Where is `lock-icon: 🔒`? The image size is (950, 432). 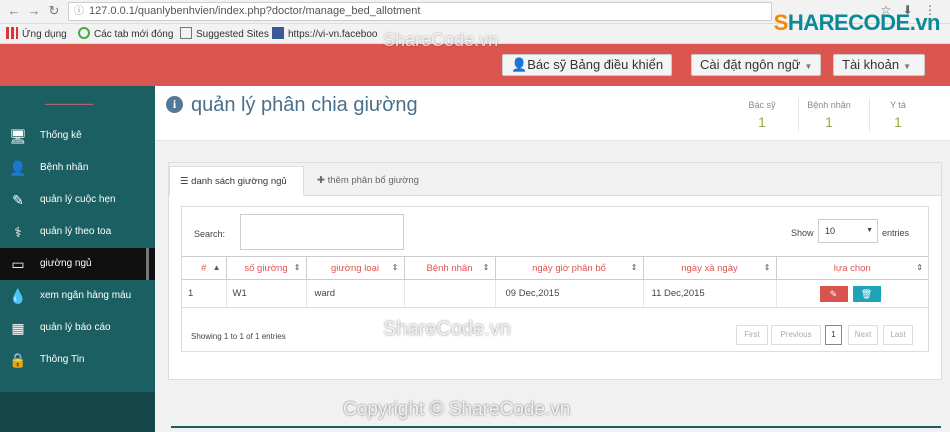
lock-icon: 🔒 is located at coordinates (18, 360).